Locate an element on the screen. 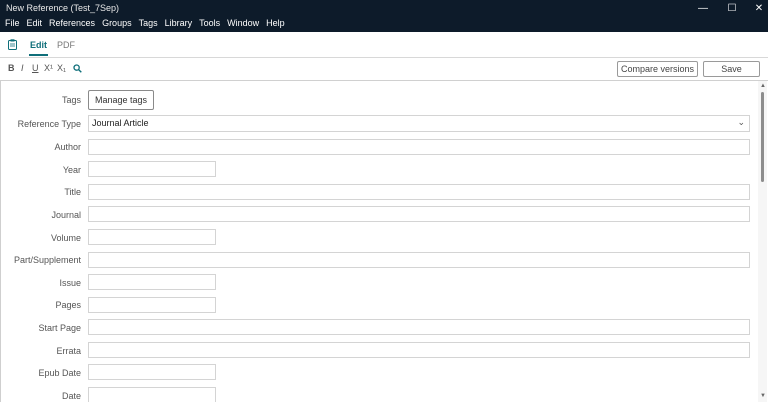  epub-date-field is located at coordinates (152, 372).